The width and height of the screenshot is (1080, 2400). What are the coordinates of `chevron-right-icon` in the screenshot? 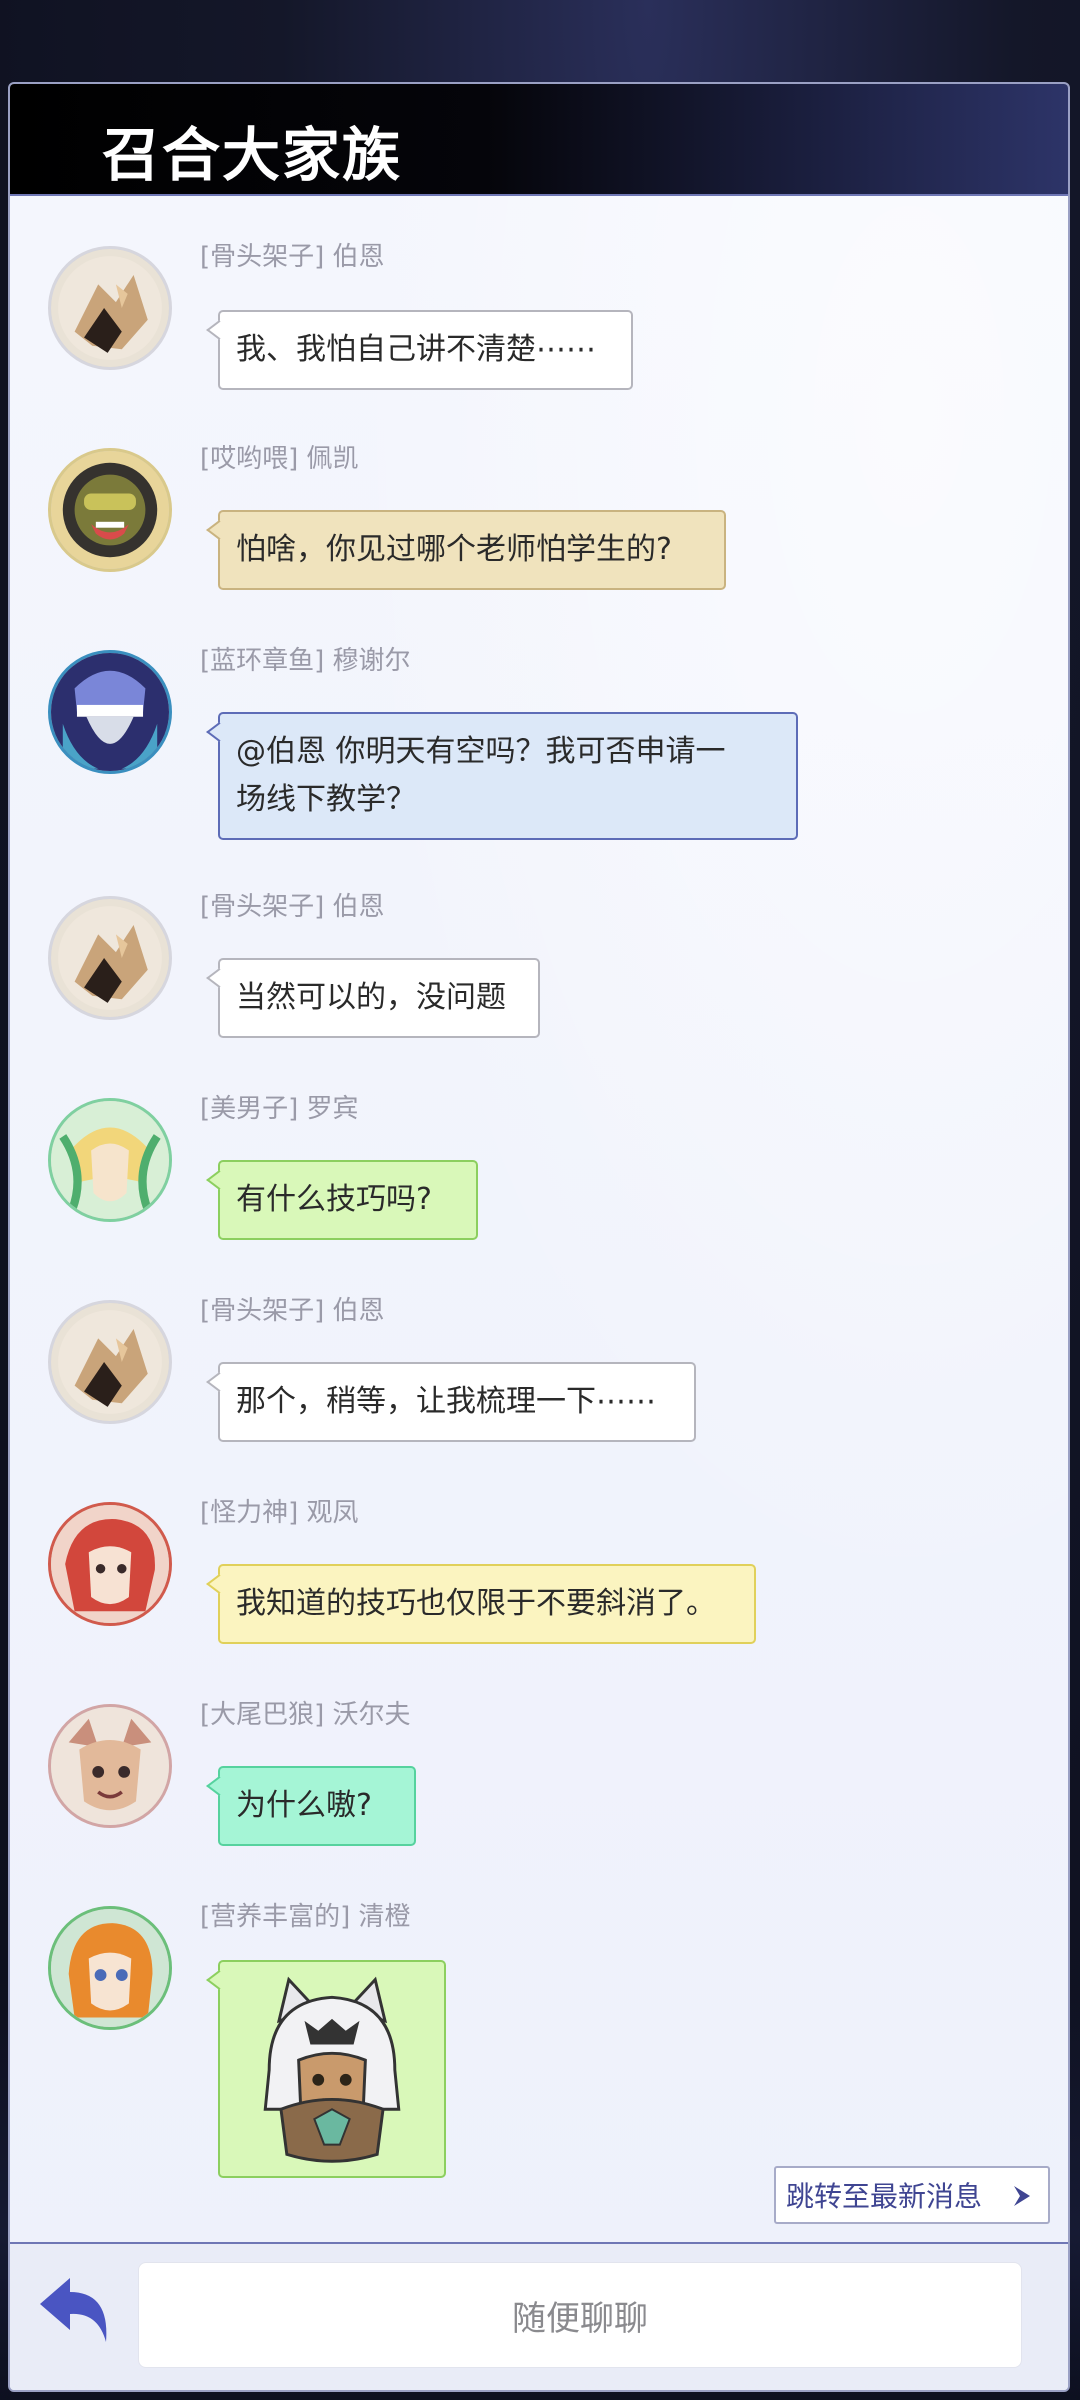 It's located at (1022, 2196).